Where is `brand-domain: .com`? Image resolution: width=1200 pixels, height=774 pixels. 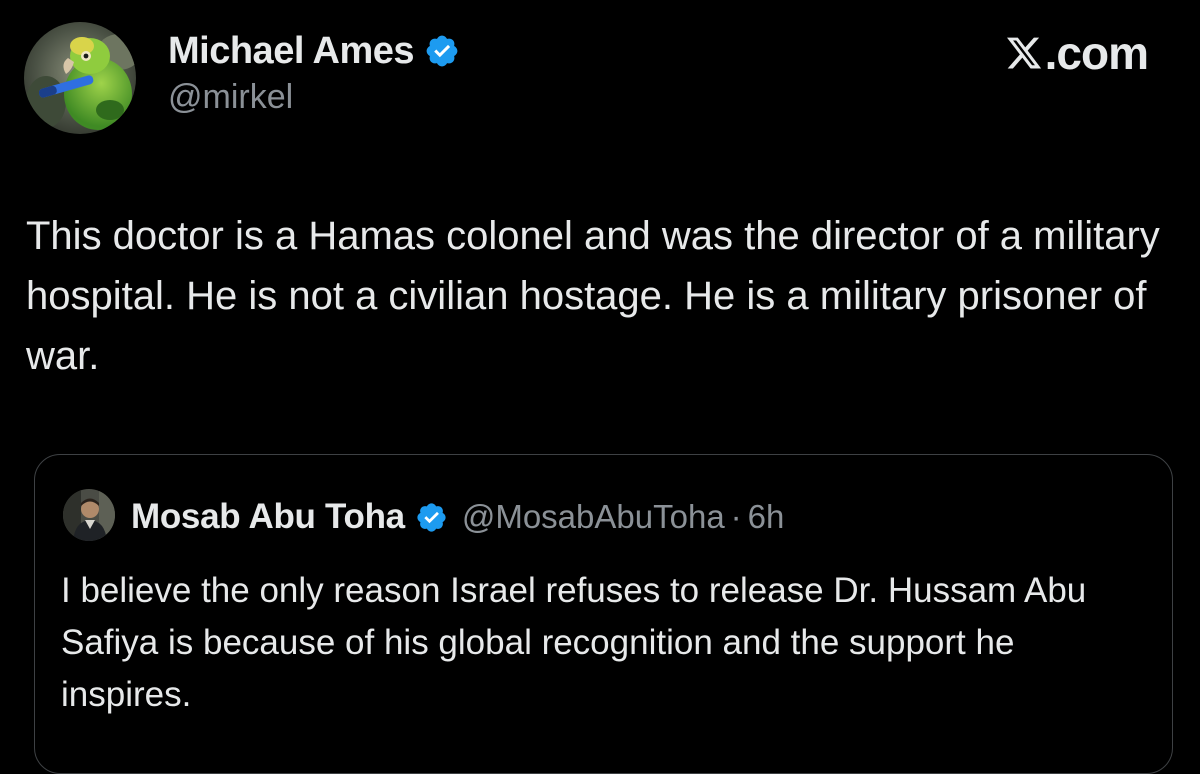 brand-domain: .com is located at coordinates (1096, 53).